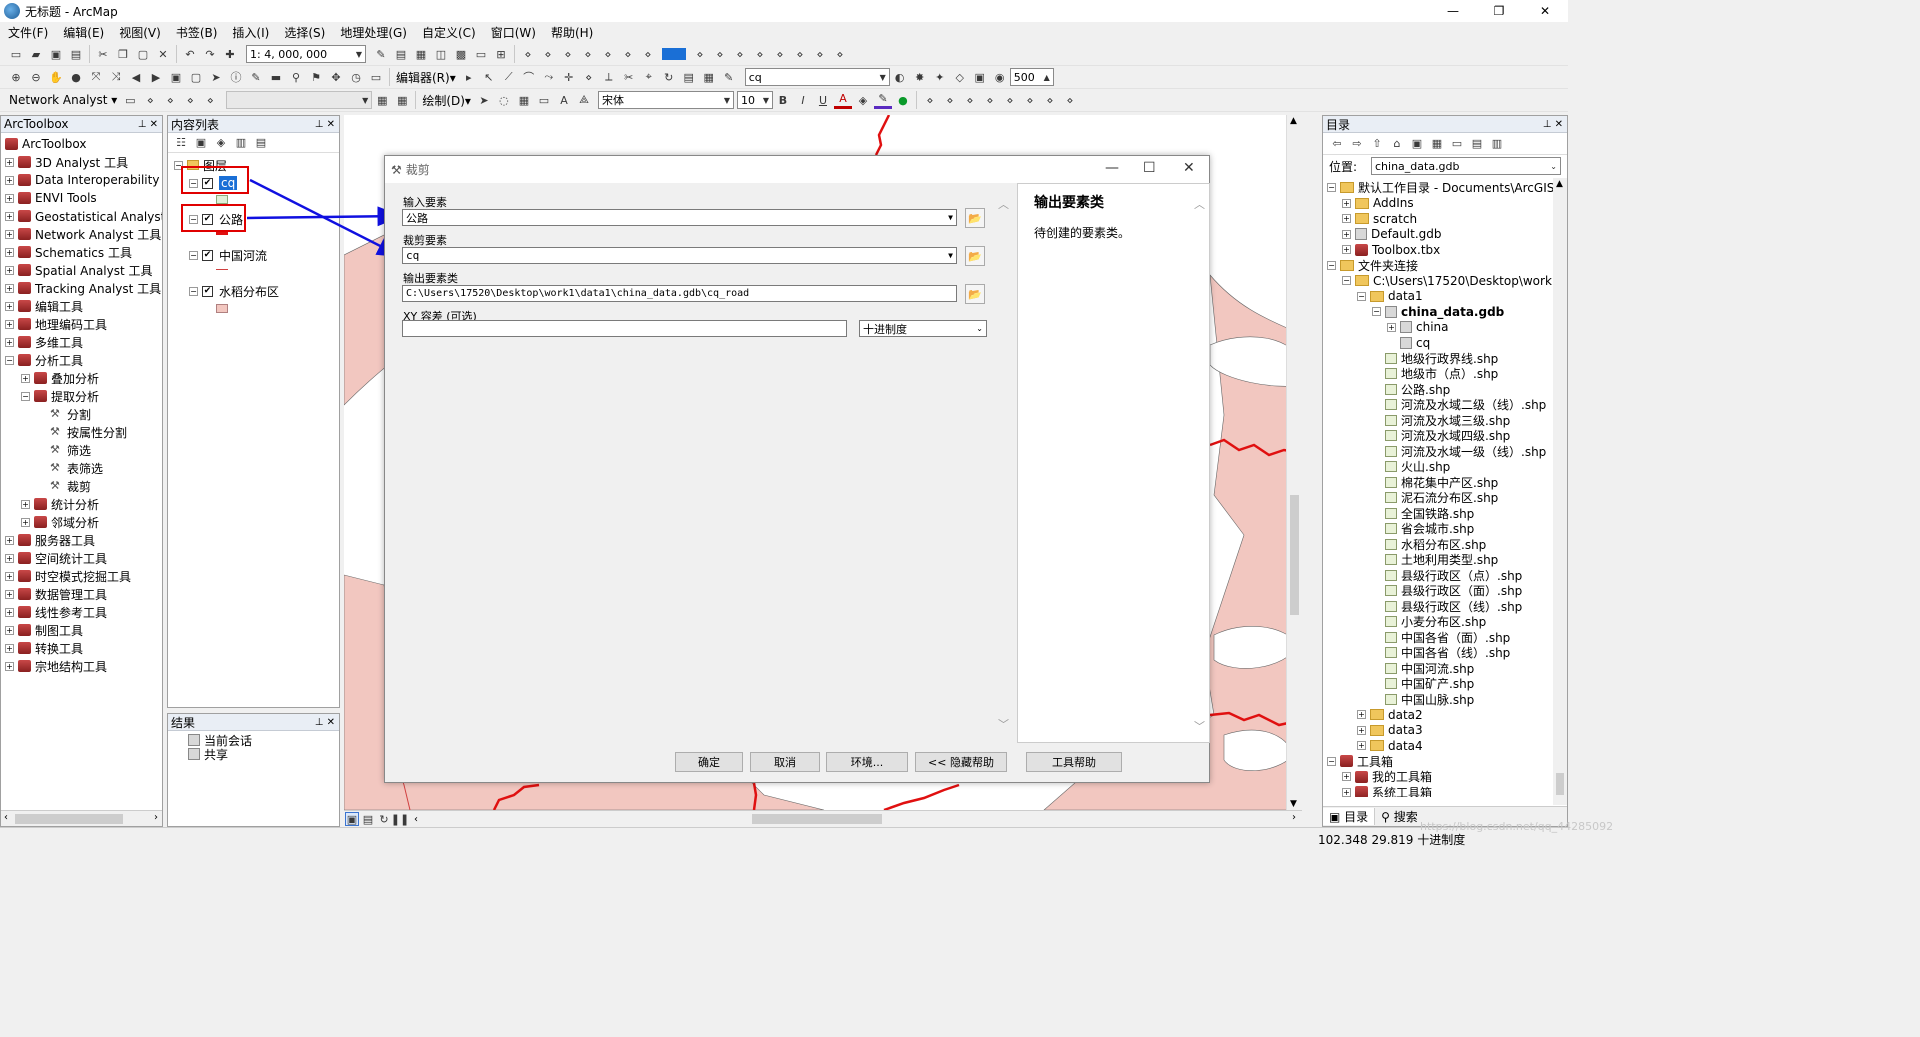 The width and height of the screenshot is (1920, 1037). What do you see at coordinates (83, 630) in the screenshot?
I see `arctoolbox-toolbox-item: + 制图工具` at bounding box center [83, 630].